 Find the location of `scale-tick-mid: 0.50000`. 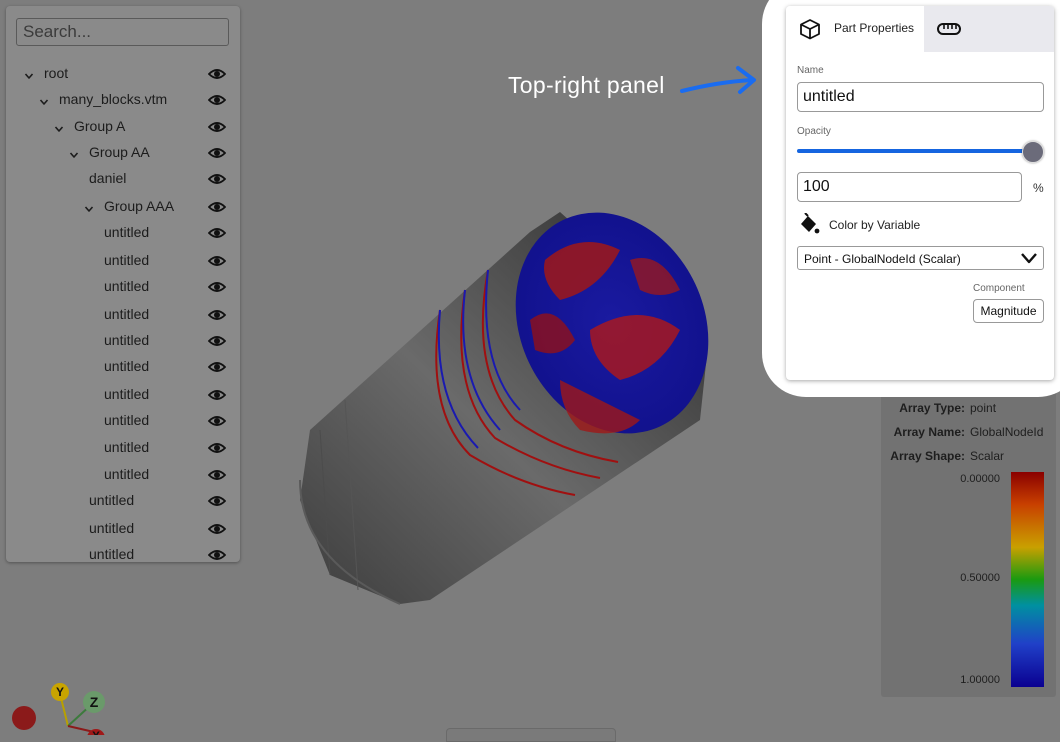

scale-tick-mid: 0.50000 is located at coordinates (980, 578).